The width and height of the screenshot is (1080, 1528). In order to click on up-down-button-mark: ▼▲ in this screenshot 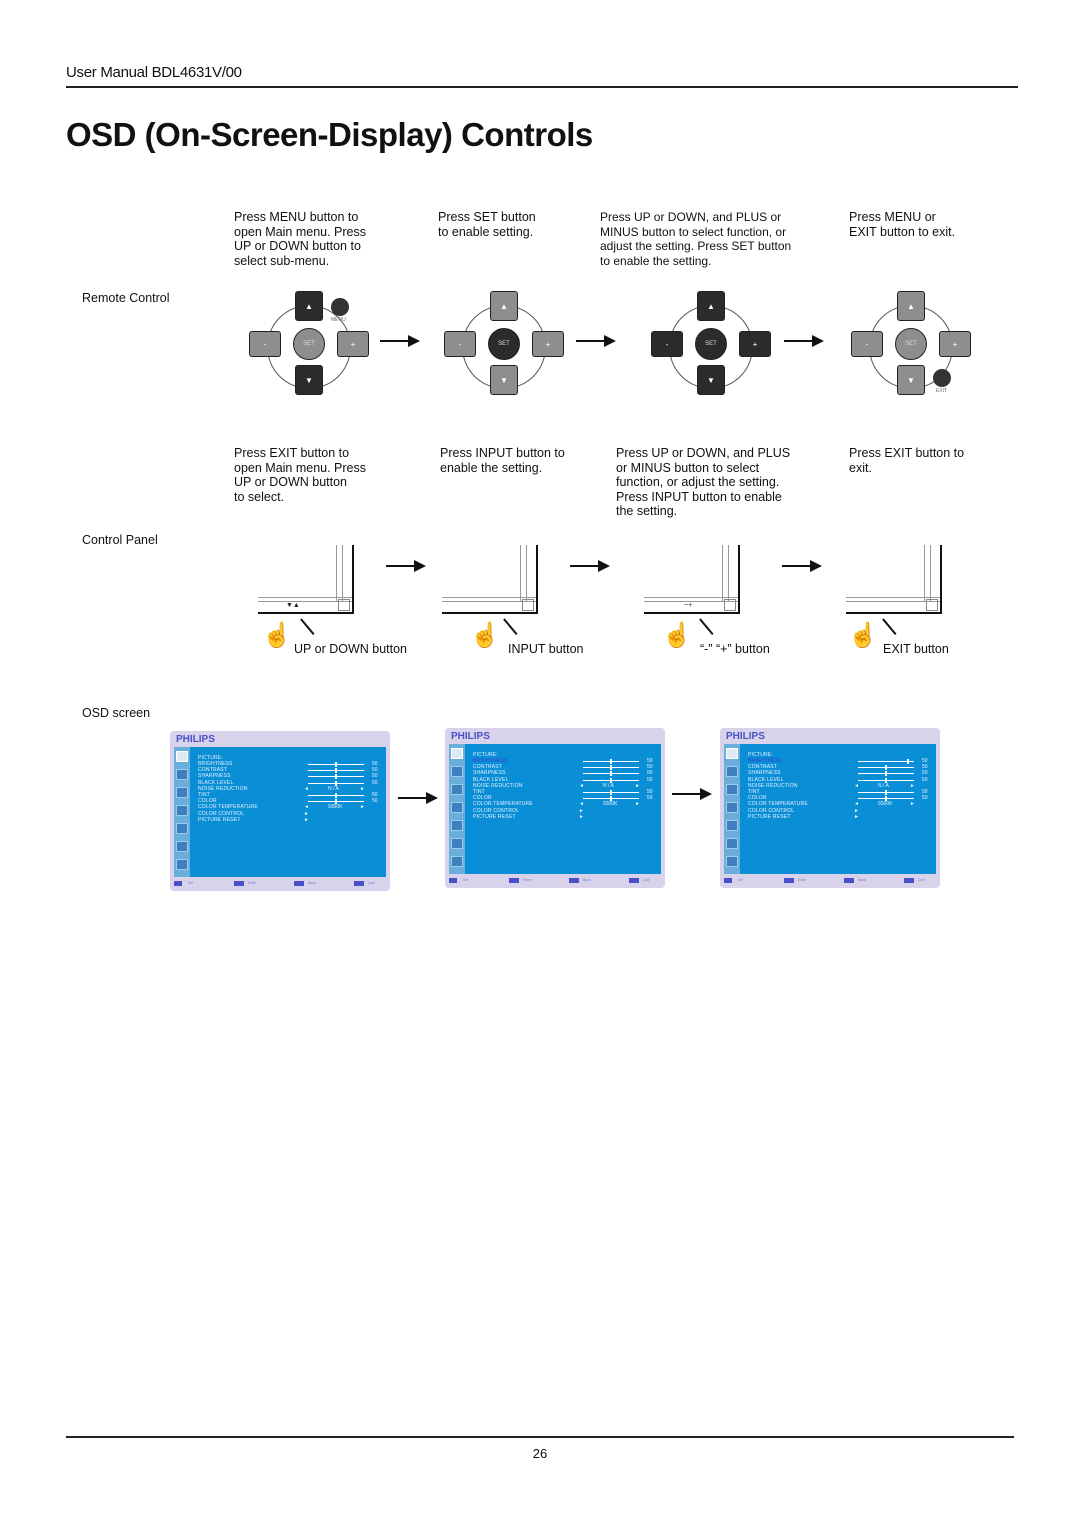, I will do `click(293, 605)`.